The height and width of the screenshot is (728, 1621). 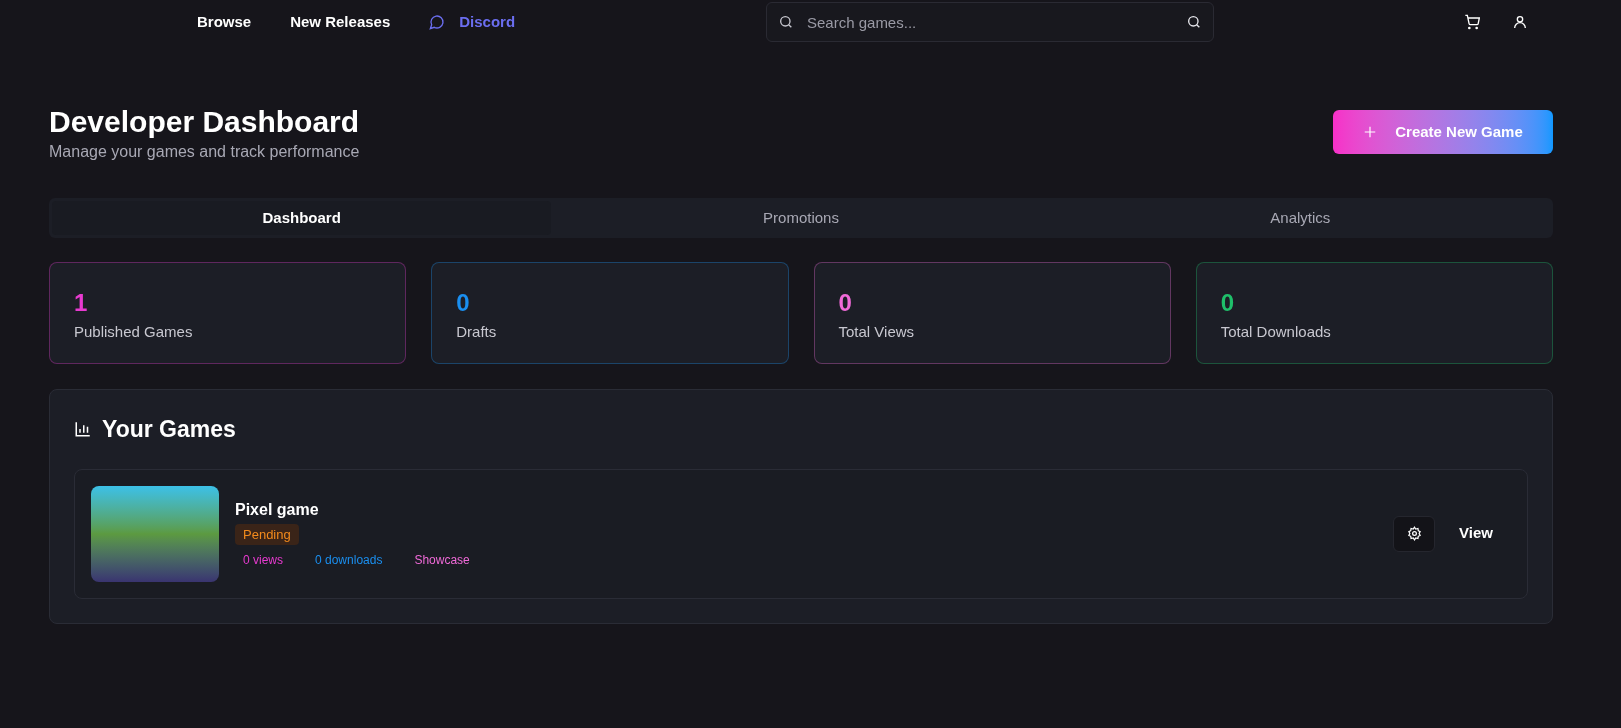 I want to click on nav-link: Browse, so click(x=224, y=22).